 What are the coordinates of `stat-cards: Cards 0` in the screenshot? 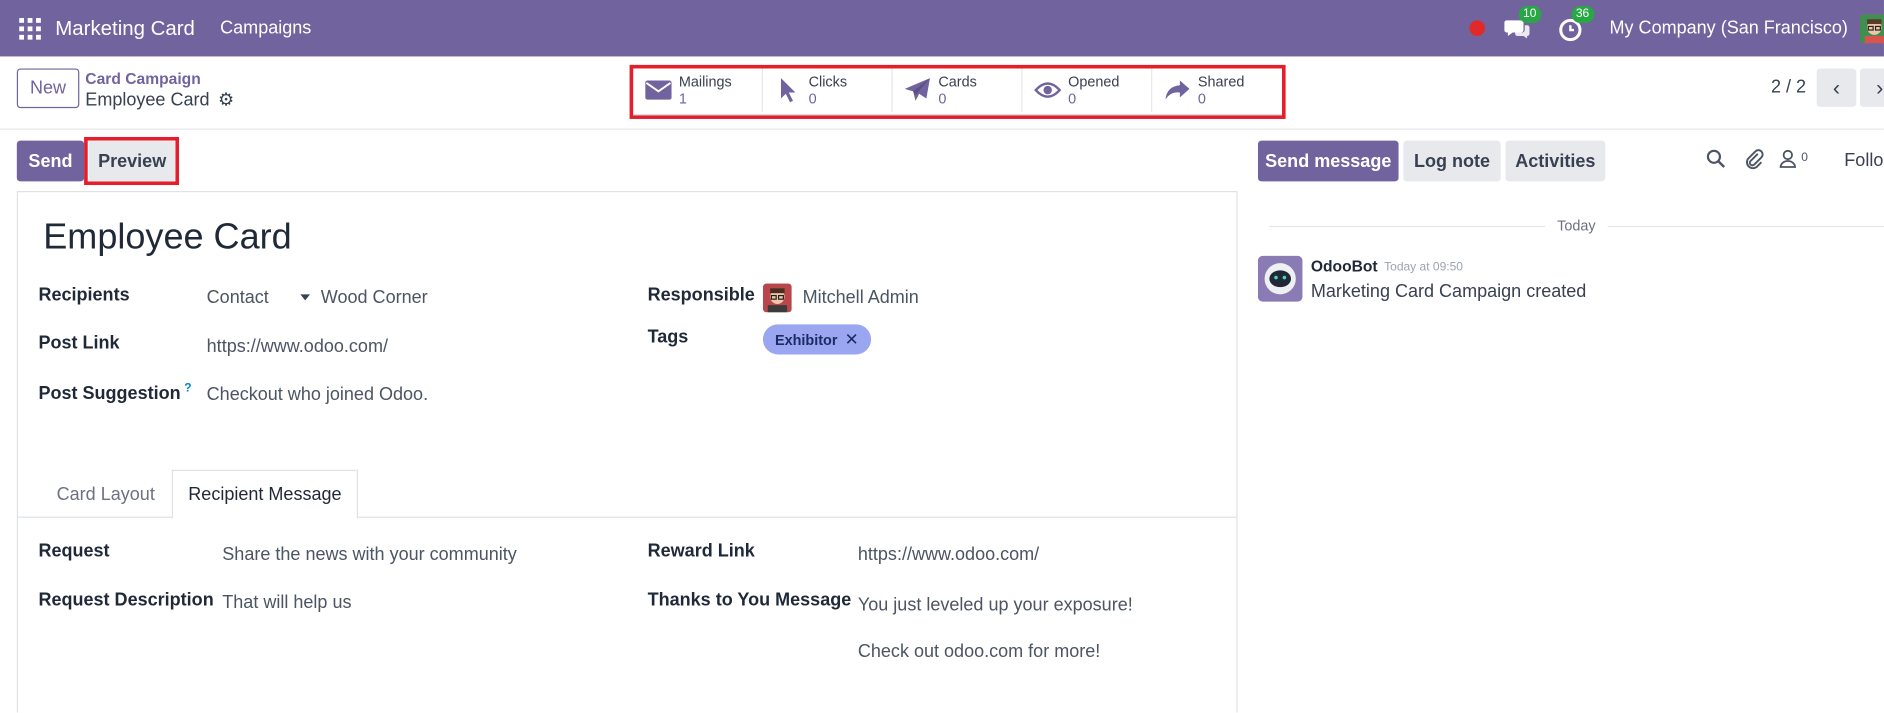 It's located at (958, 90).